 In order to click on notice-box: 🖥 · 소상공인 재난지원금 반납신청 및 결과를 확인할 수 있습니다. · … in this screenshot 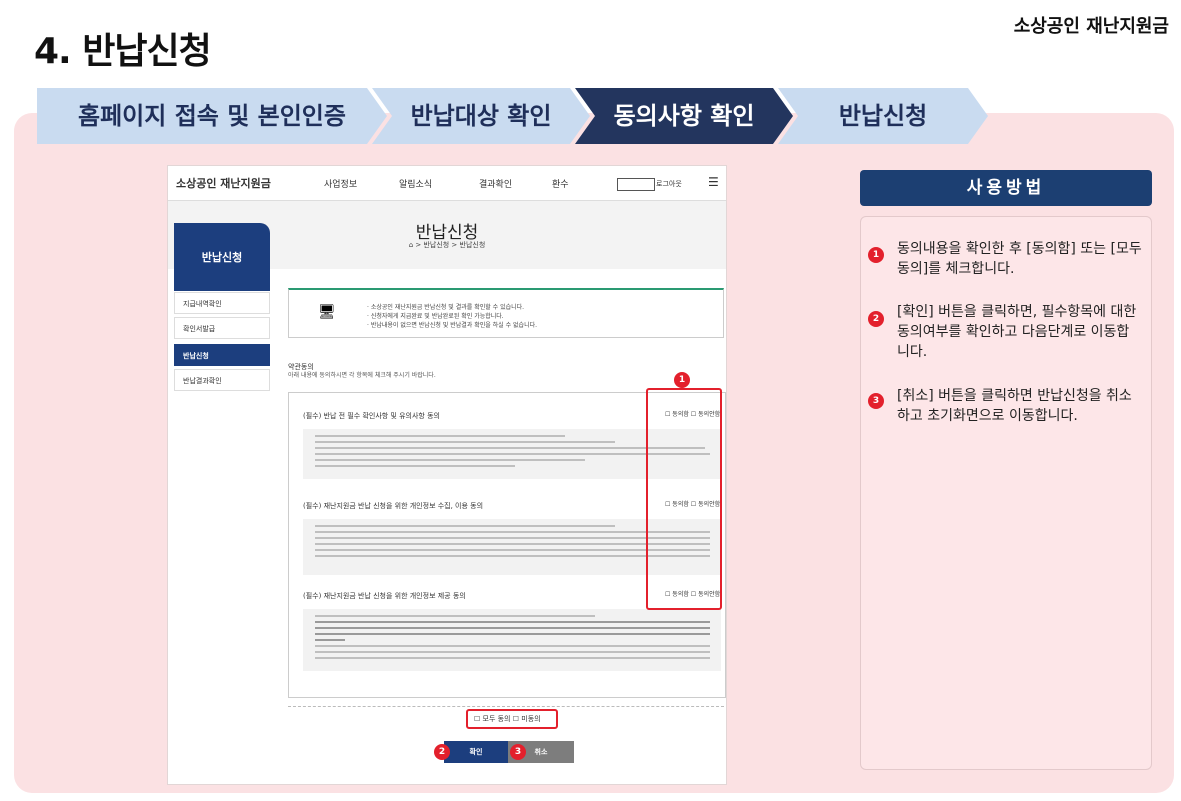, I will do `click(506, 313)`.